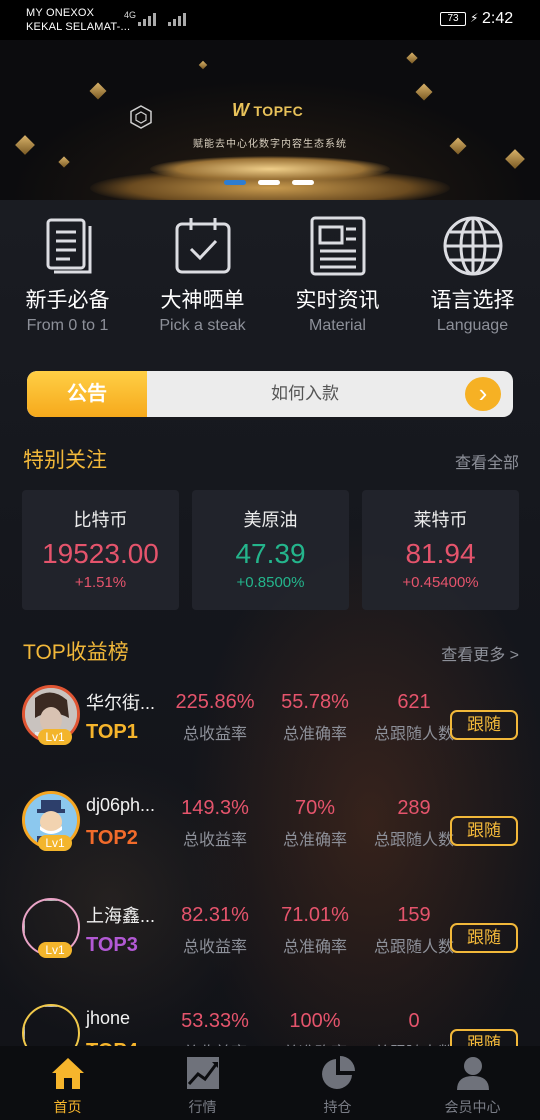 This screenshot has height=1120, width=540. Describe the element at coordinates (67, 1073) in the screenshot. I see `home-icon` at that location.